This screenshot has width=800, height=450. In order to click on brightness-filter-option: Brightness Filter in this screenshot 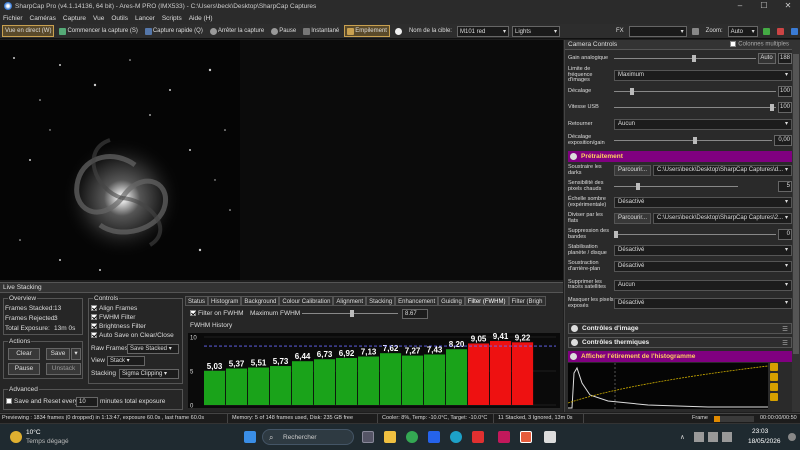, I will do `click(118, 326)`.